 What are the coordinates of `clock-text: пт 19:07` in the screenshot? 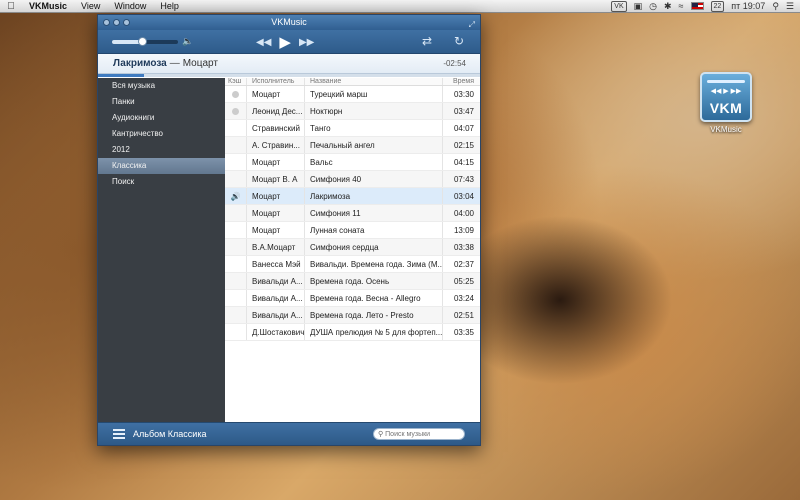 It's located at (748, 6).